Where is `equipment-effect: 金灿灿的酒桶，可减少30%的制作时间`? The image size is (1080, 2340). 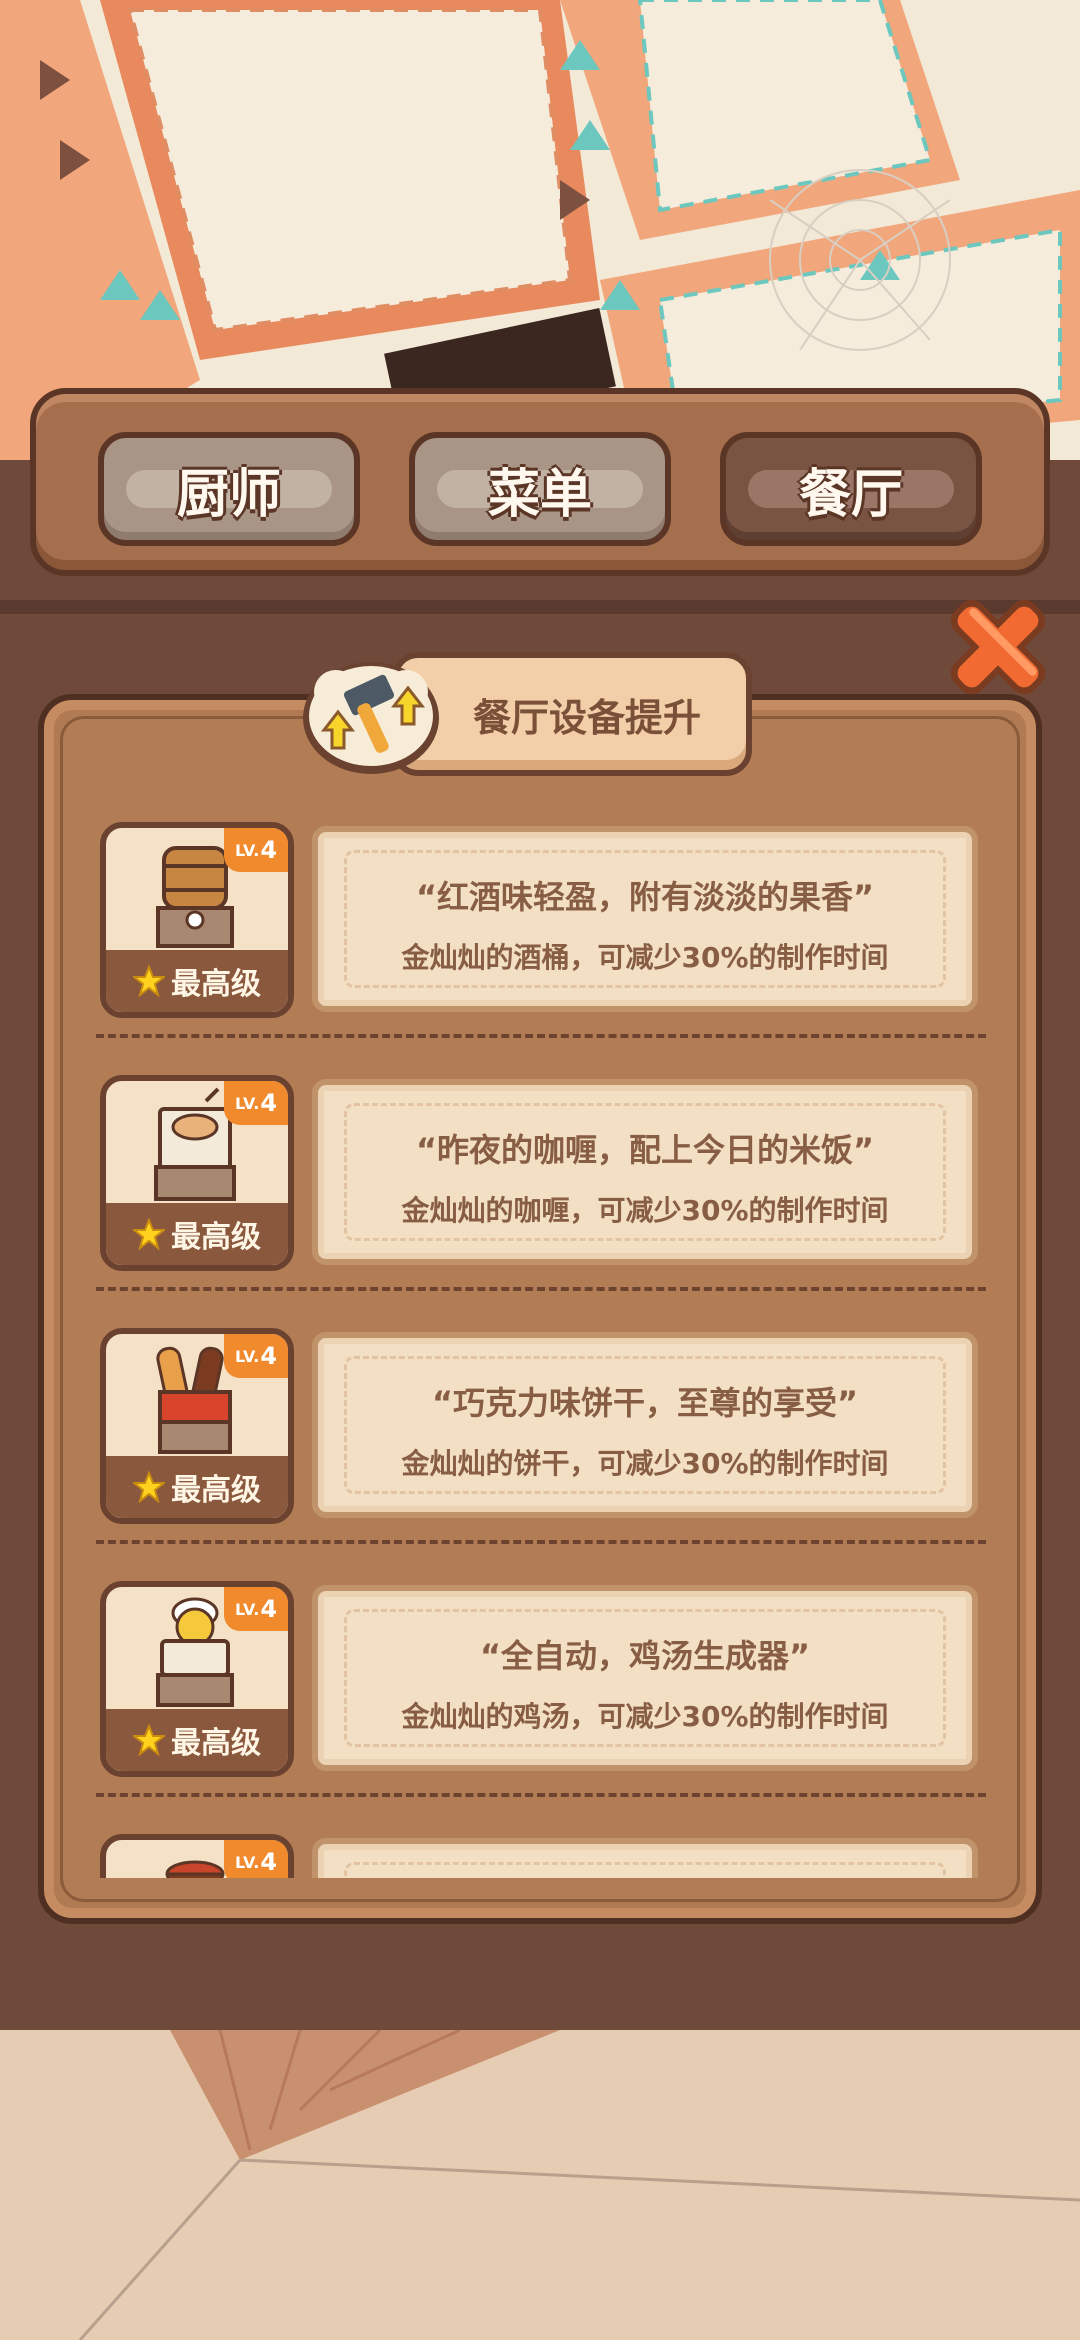
equipment-effect: 金灿灿的酒桶，可减少30%的制作时间 is located at coordinates (645, 957).